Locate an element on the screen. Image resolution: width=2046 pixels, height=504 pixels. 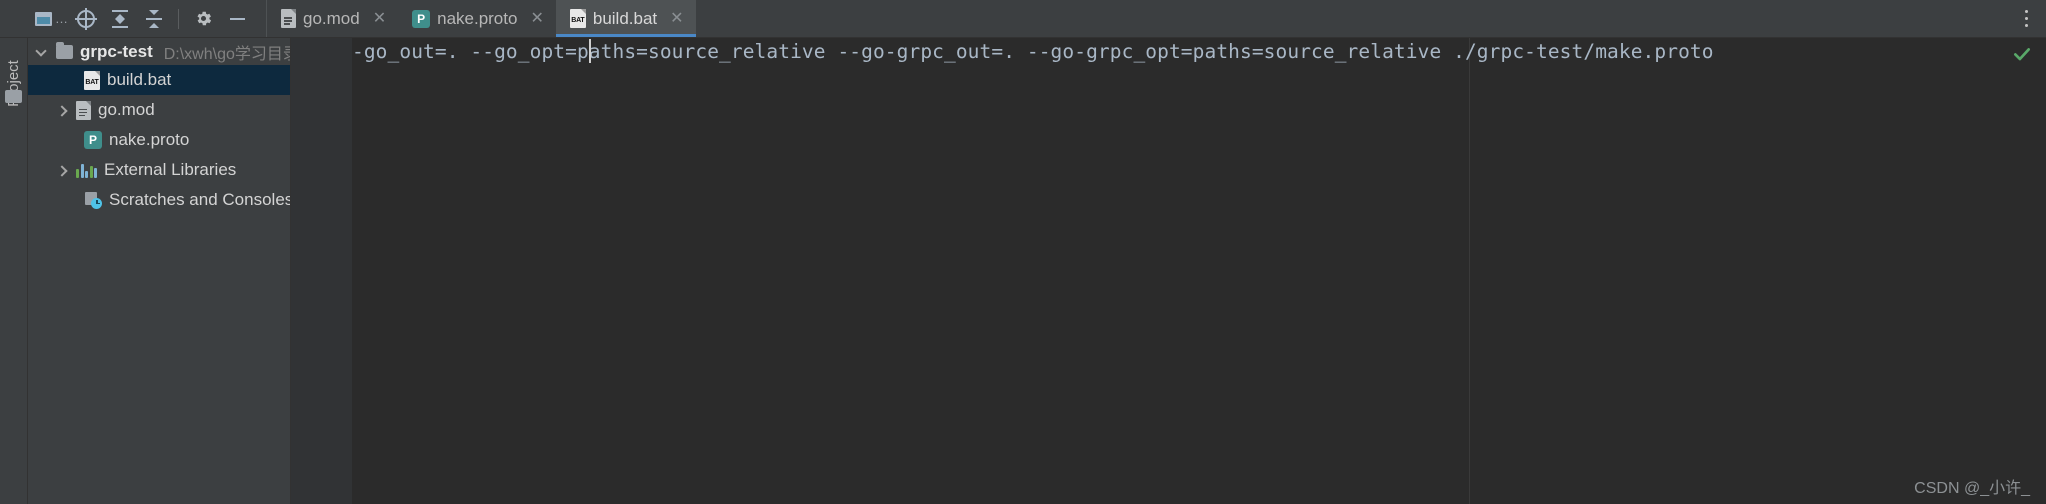
minus-icon is located at coordinates (237, 18).